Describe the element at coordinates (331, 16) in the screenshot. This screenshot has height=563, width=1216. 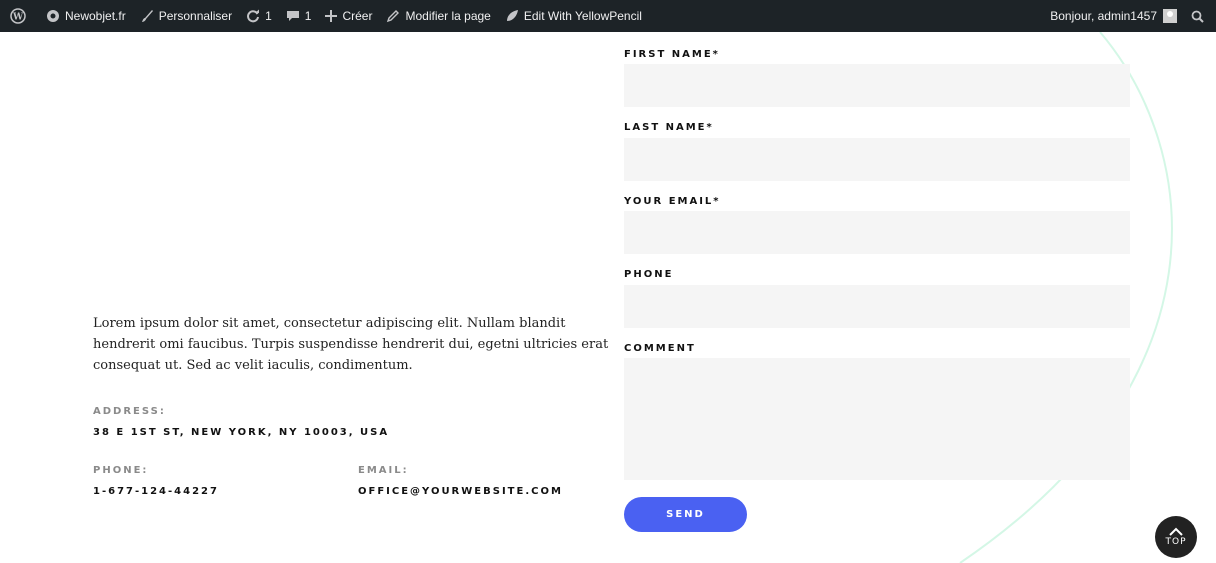
I see `plus-icon` at that location.